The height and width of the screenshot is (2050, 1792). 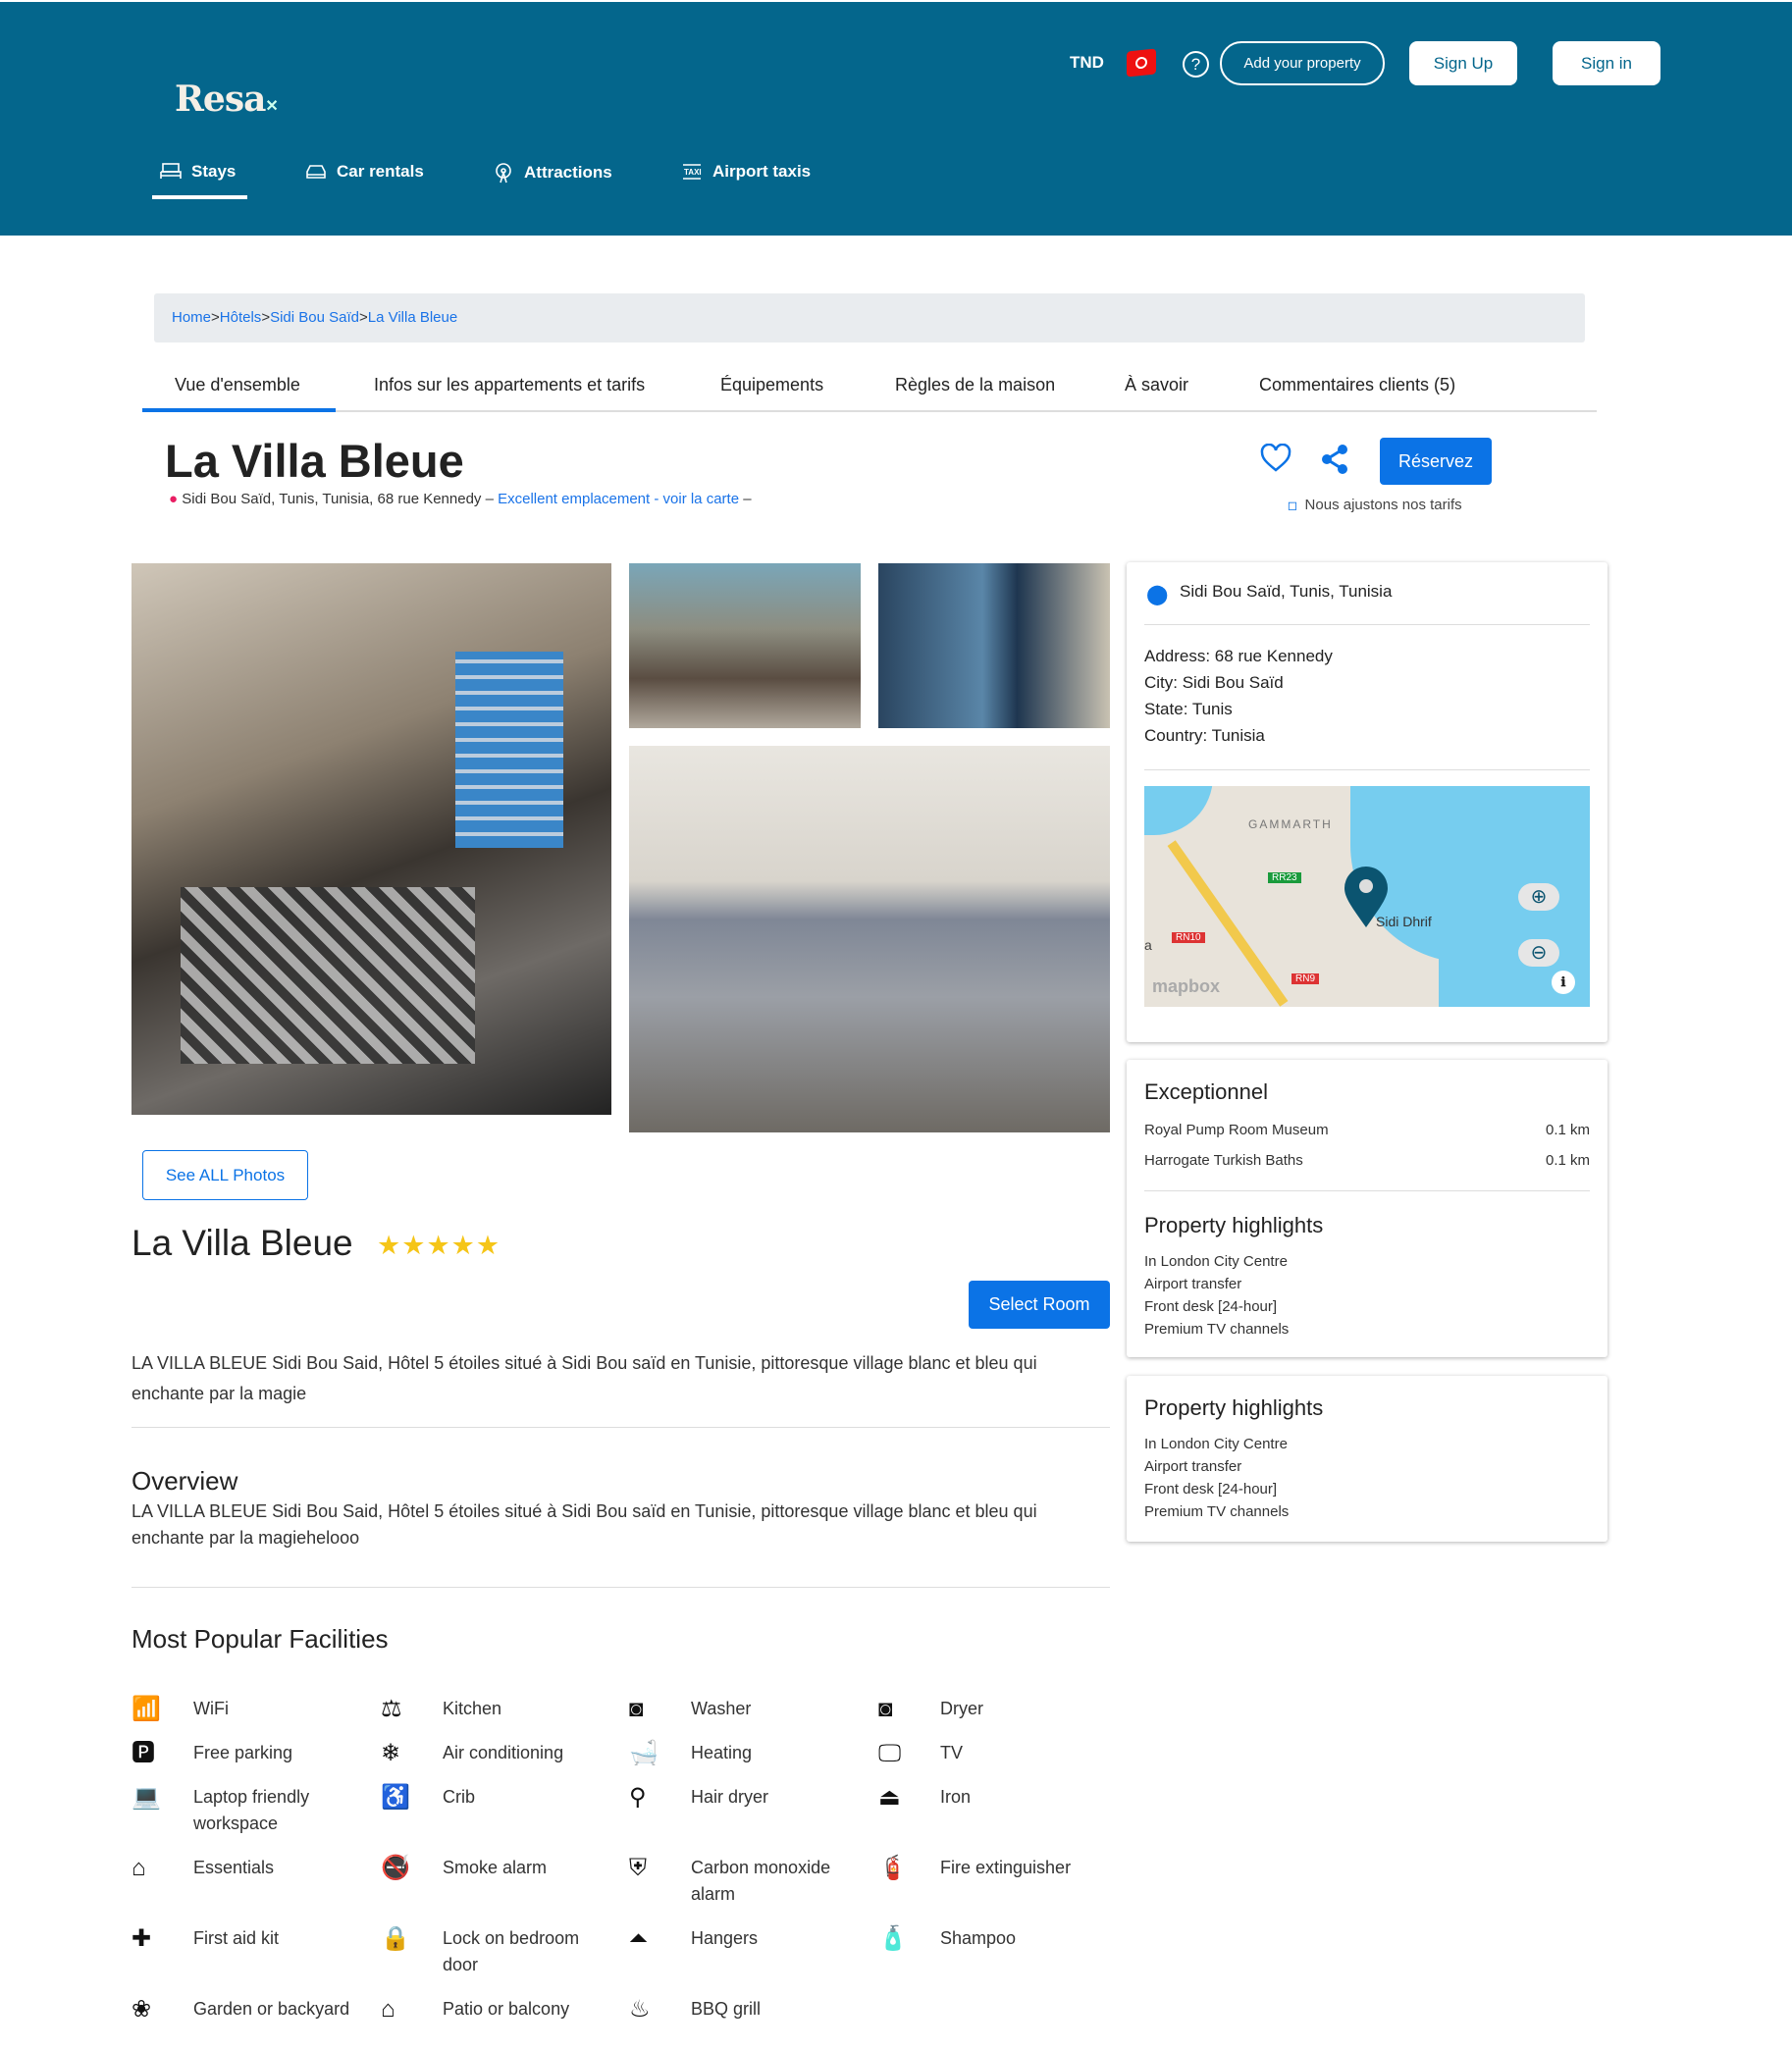 What do you see at coordinates (568, 172) in the screenshot?
I see `nav-label: Attractions` at bounding box center [568, 172].